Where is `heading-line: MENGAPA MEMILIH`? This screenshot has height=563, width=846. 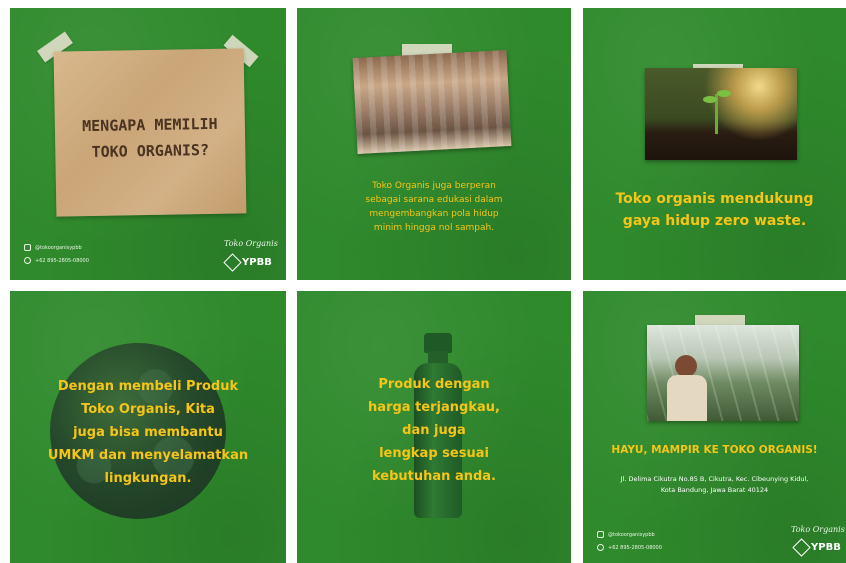 heading-line: MENGAPA MEMILIH is located at coordinates (149, 125).